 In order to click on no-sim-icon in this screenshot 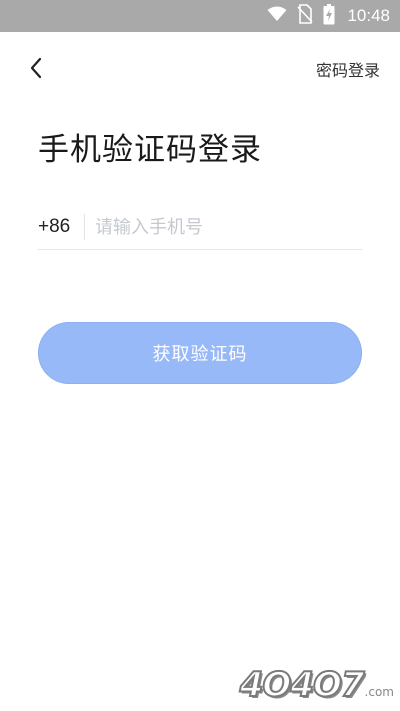, I will do `click(305, 16)`.